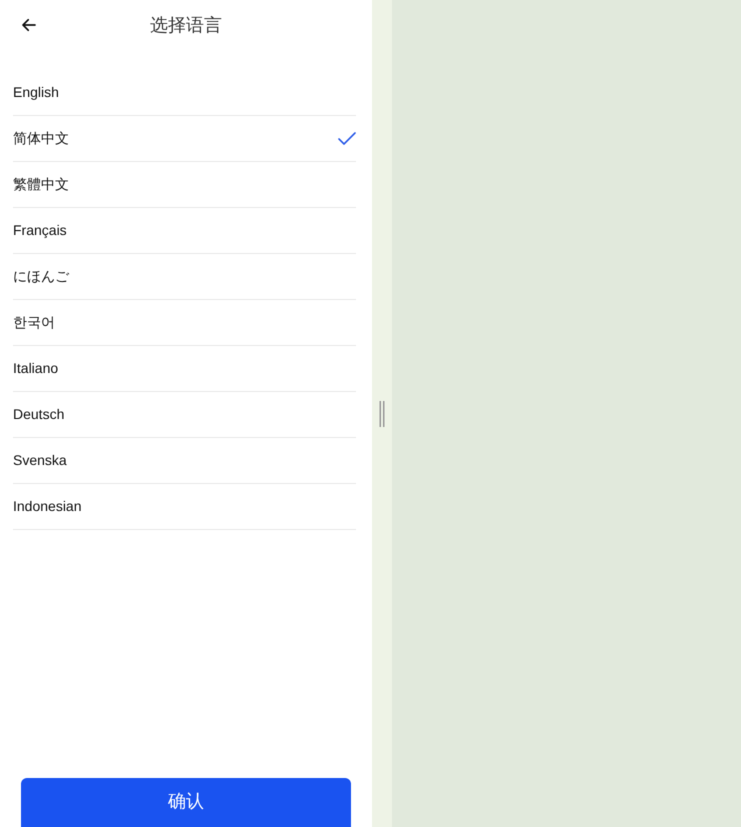  What do you see at coordinates (186, 802) in the screenshot?
I see `confirm-button: 确认` at bounding box center [186, 802].